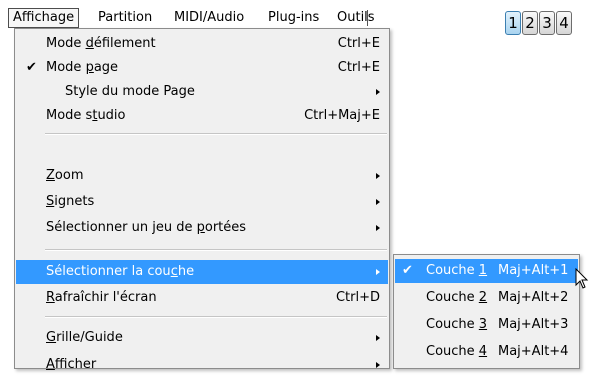  What do you see at coordinates (101, 297) in the screenshot?
I see `menu-item-label: Rafraîchir l'écran` at bounding box center [101, 297].